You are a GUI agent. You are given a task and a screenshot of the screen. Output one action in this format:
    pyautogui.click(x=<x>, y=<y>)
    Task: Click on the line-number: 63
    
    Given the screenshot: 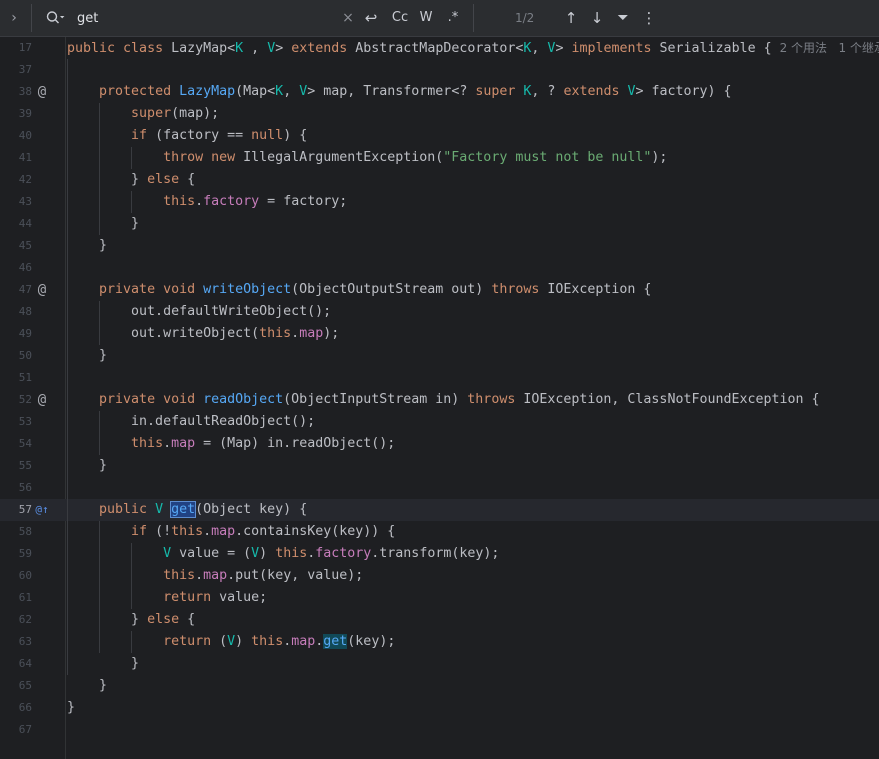 What is the action you would take?
    pyautogui.click(x=20, y=642)
    